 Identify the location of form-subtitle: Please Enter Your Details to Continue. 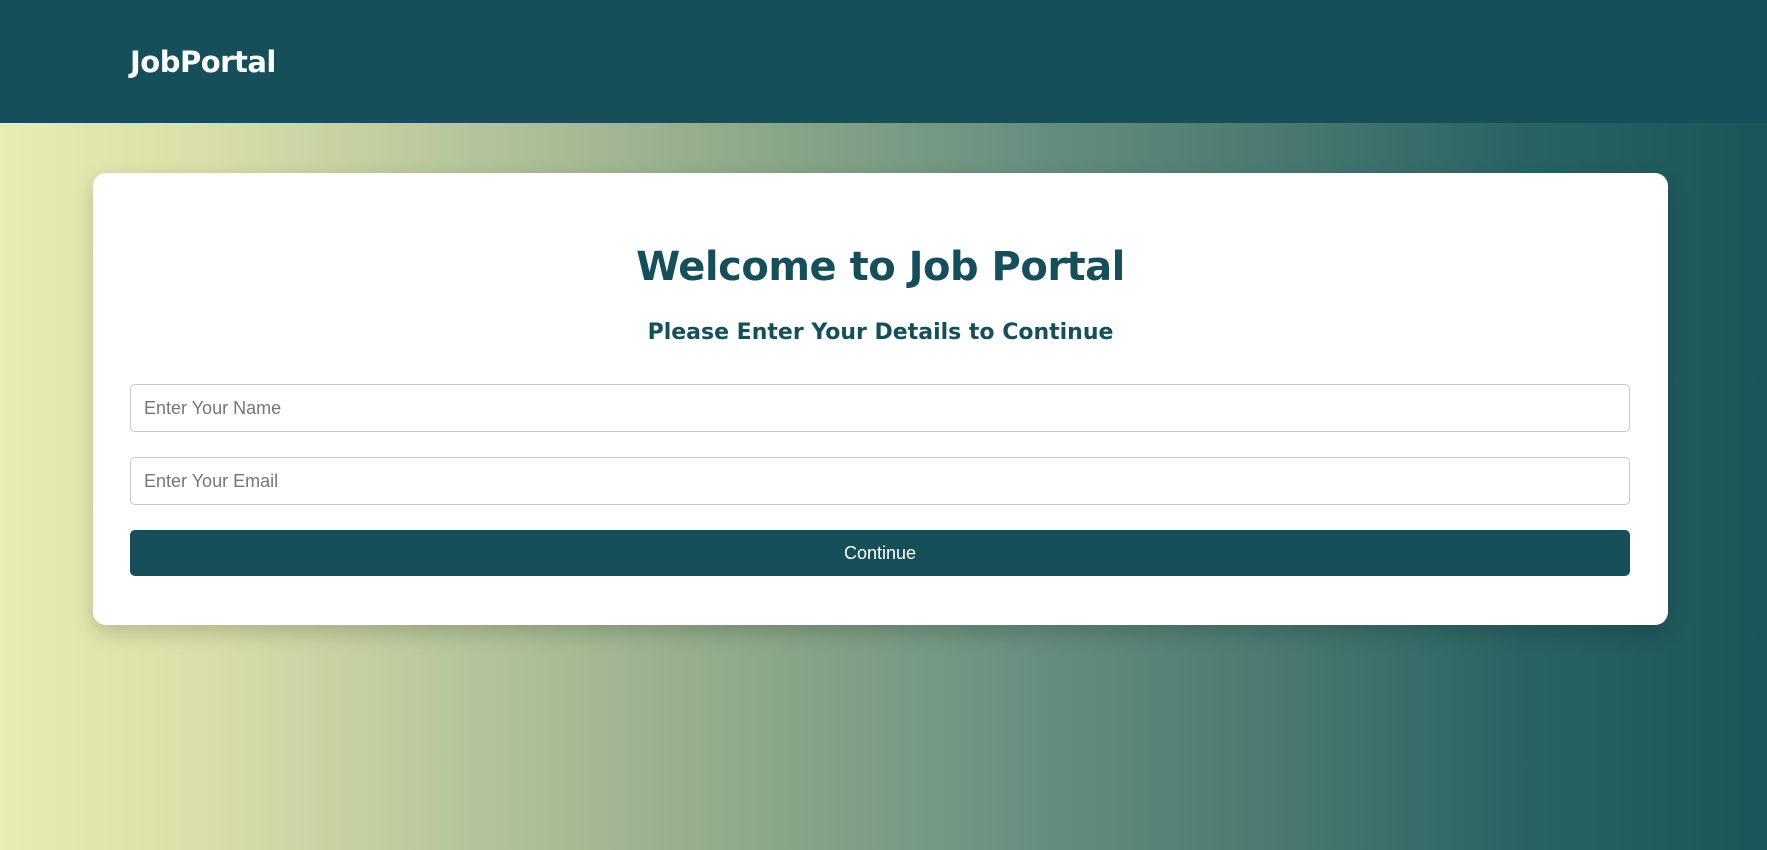
(880, 332).